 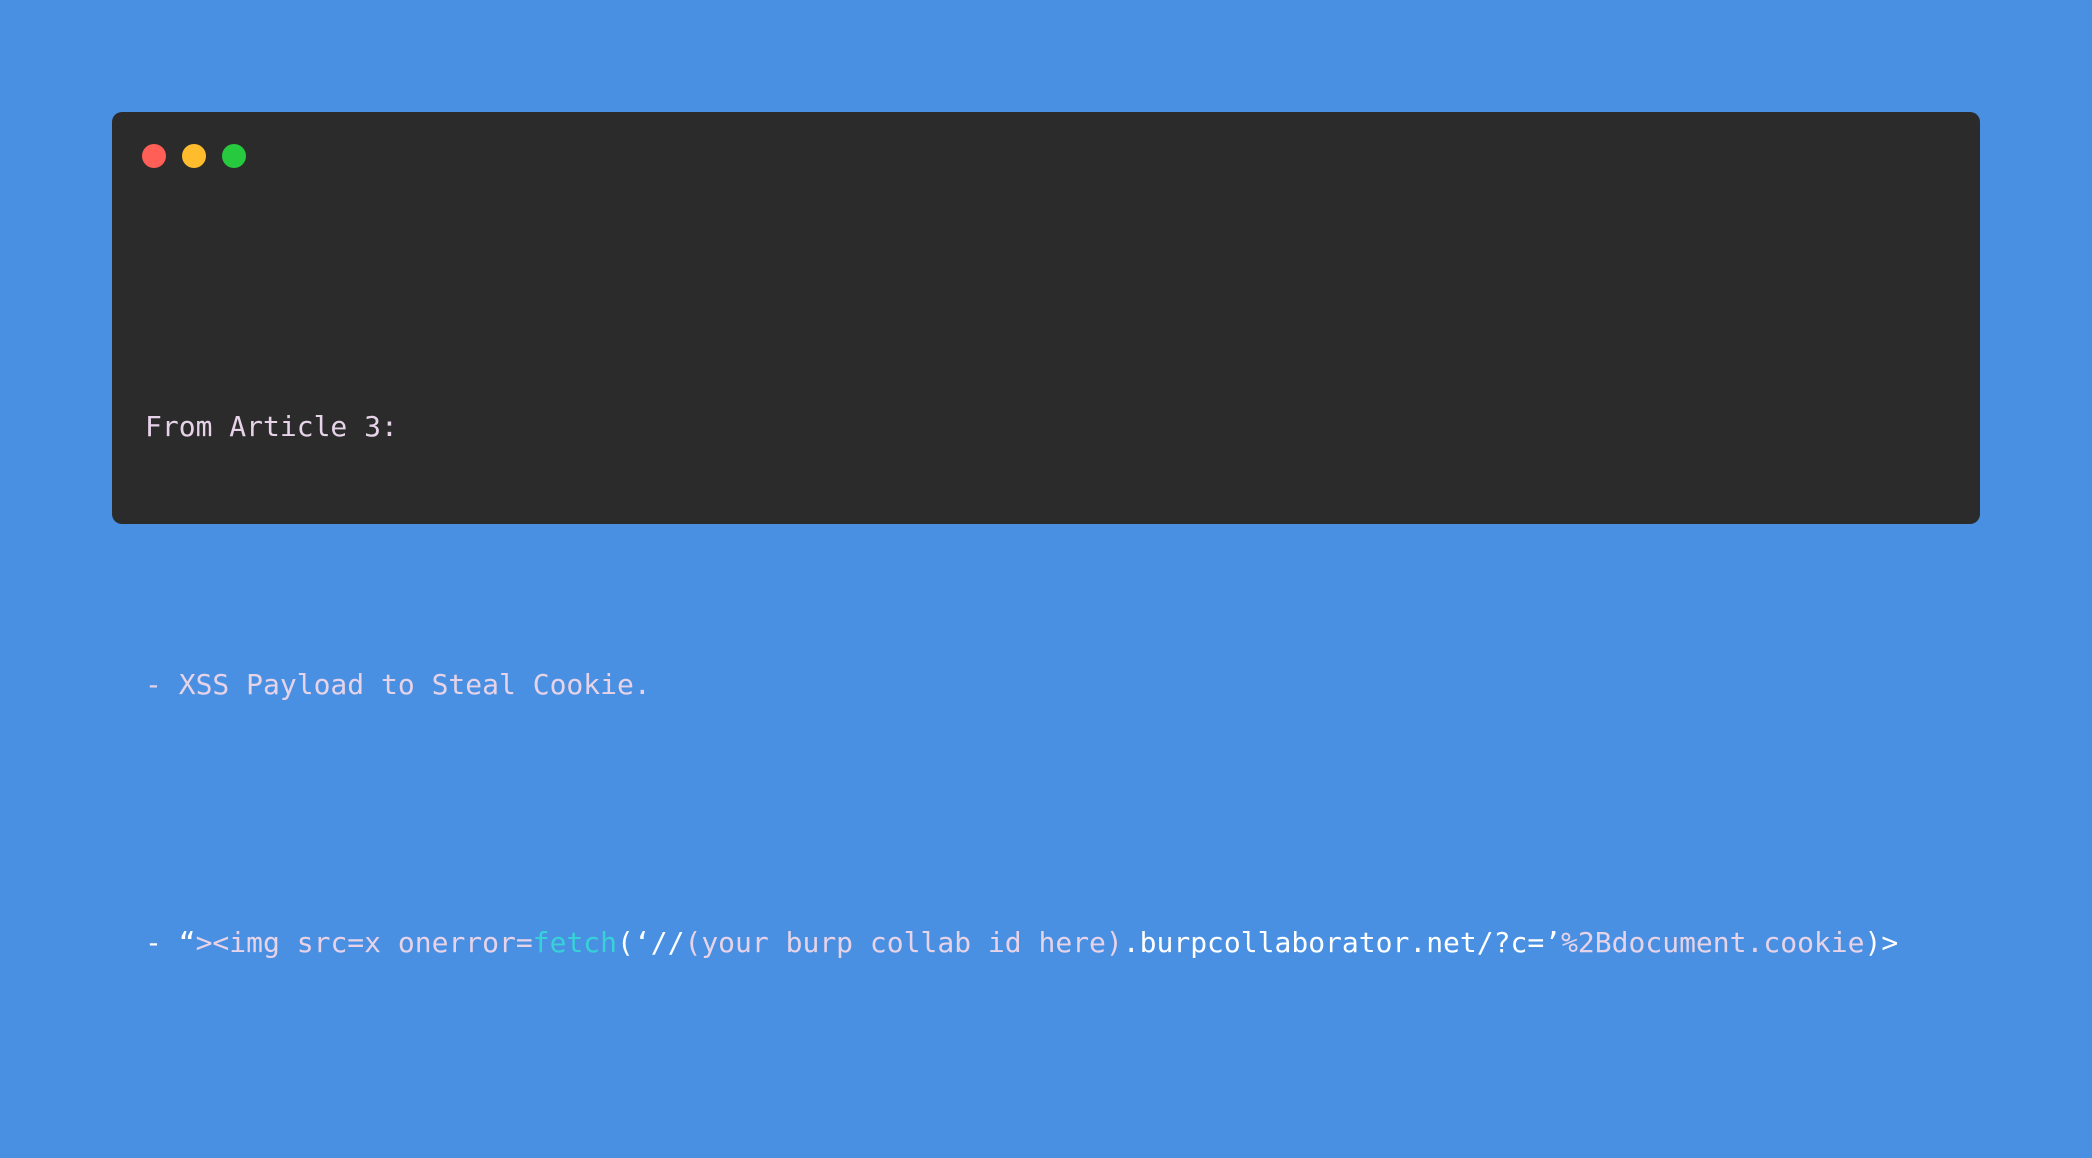 What do you see at coordinates (271, 426) in the screenshot?
I see `code-line-1: From Article 3:` at bounding box center [271, 426].